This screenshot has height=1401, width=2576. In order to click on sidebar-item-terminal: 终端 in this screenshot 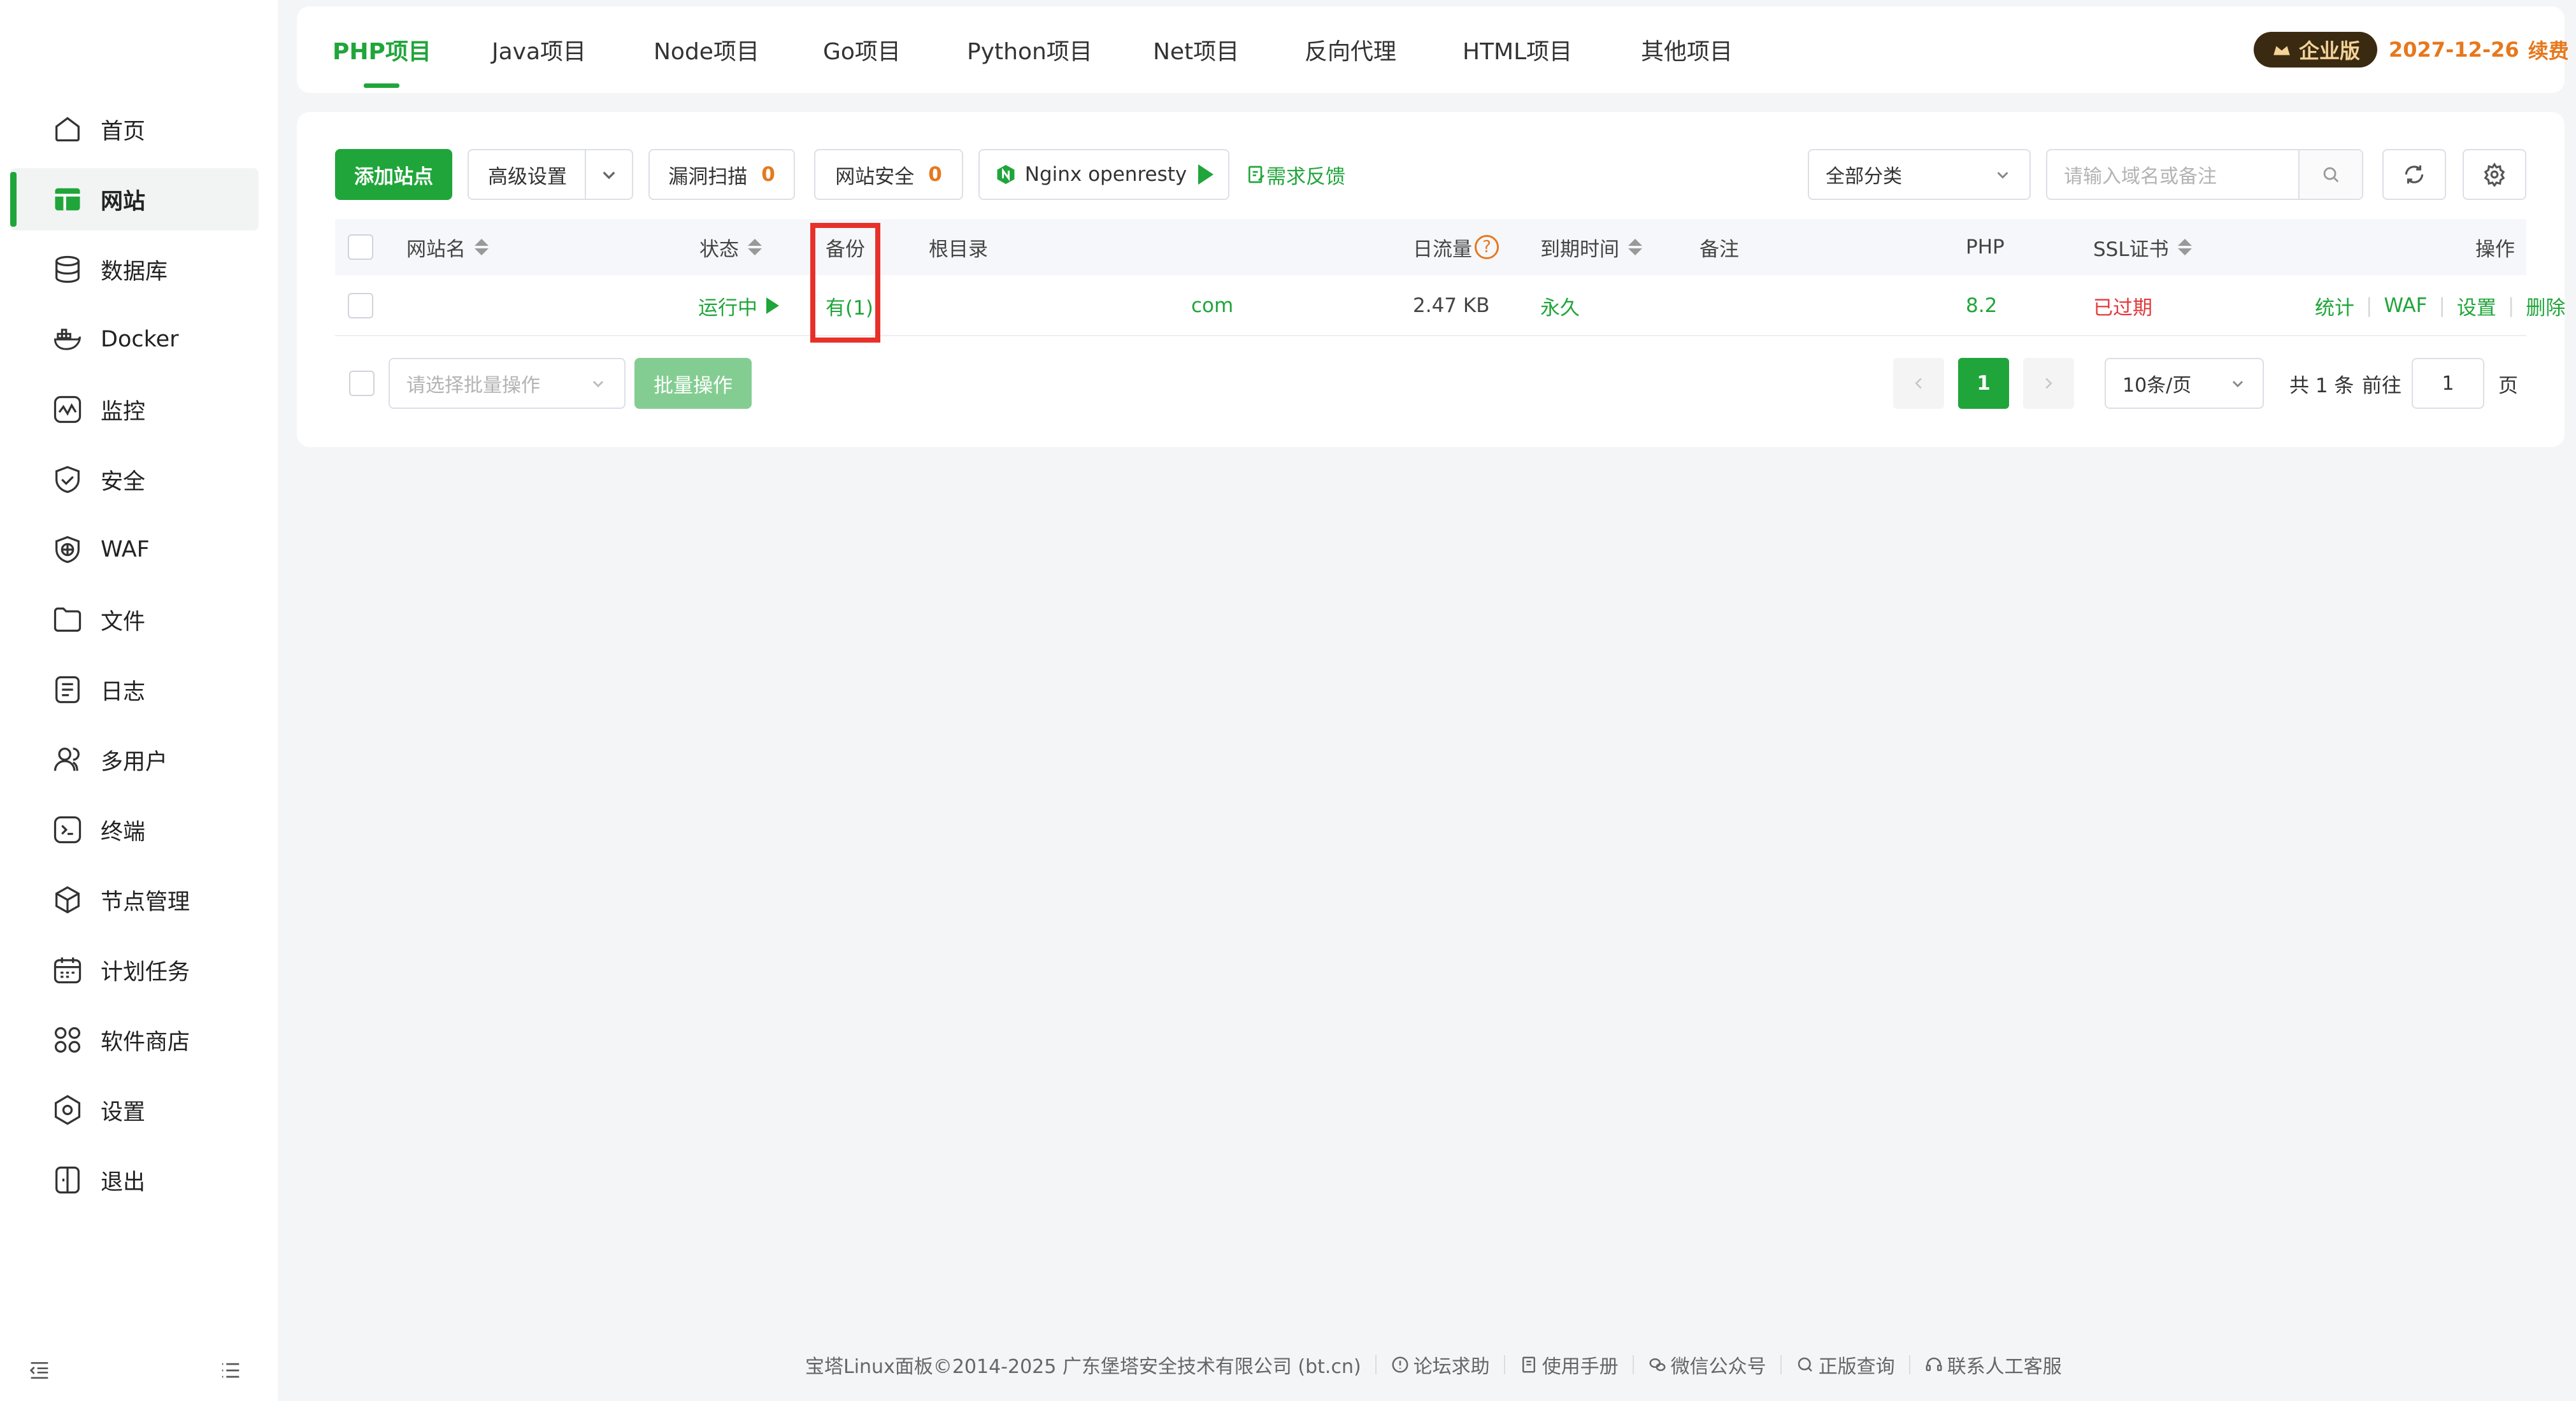, I will do `click(134, 830)`.